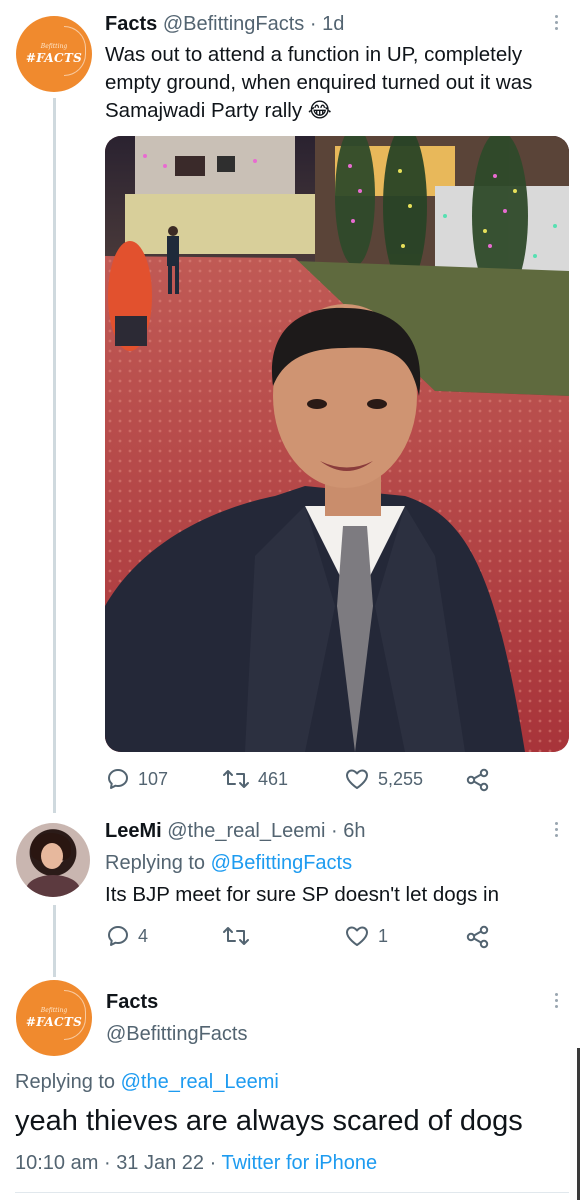 This screenshot has height=1200, width=584. I want to click on reply-count: 107, so click(153, 778).